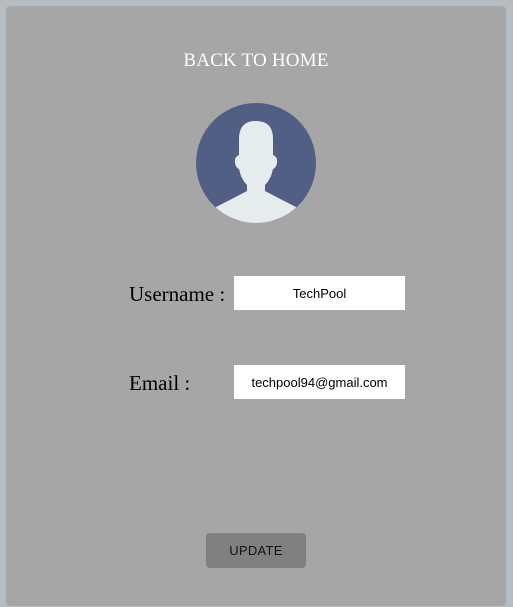 The width and height of the screenshot is (513, 607). I want to click on email-label: Email :, so click(160, 383).